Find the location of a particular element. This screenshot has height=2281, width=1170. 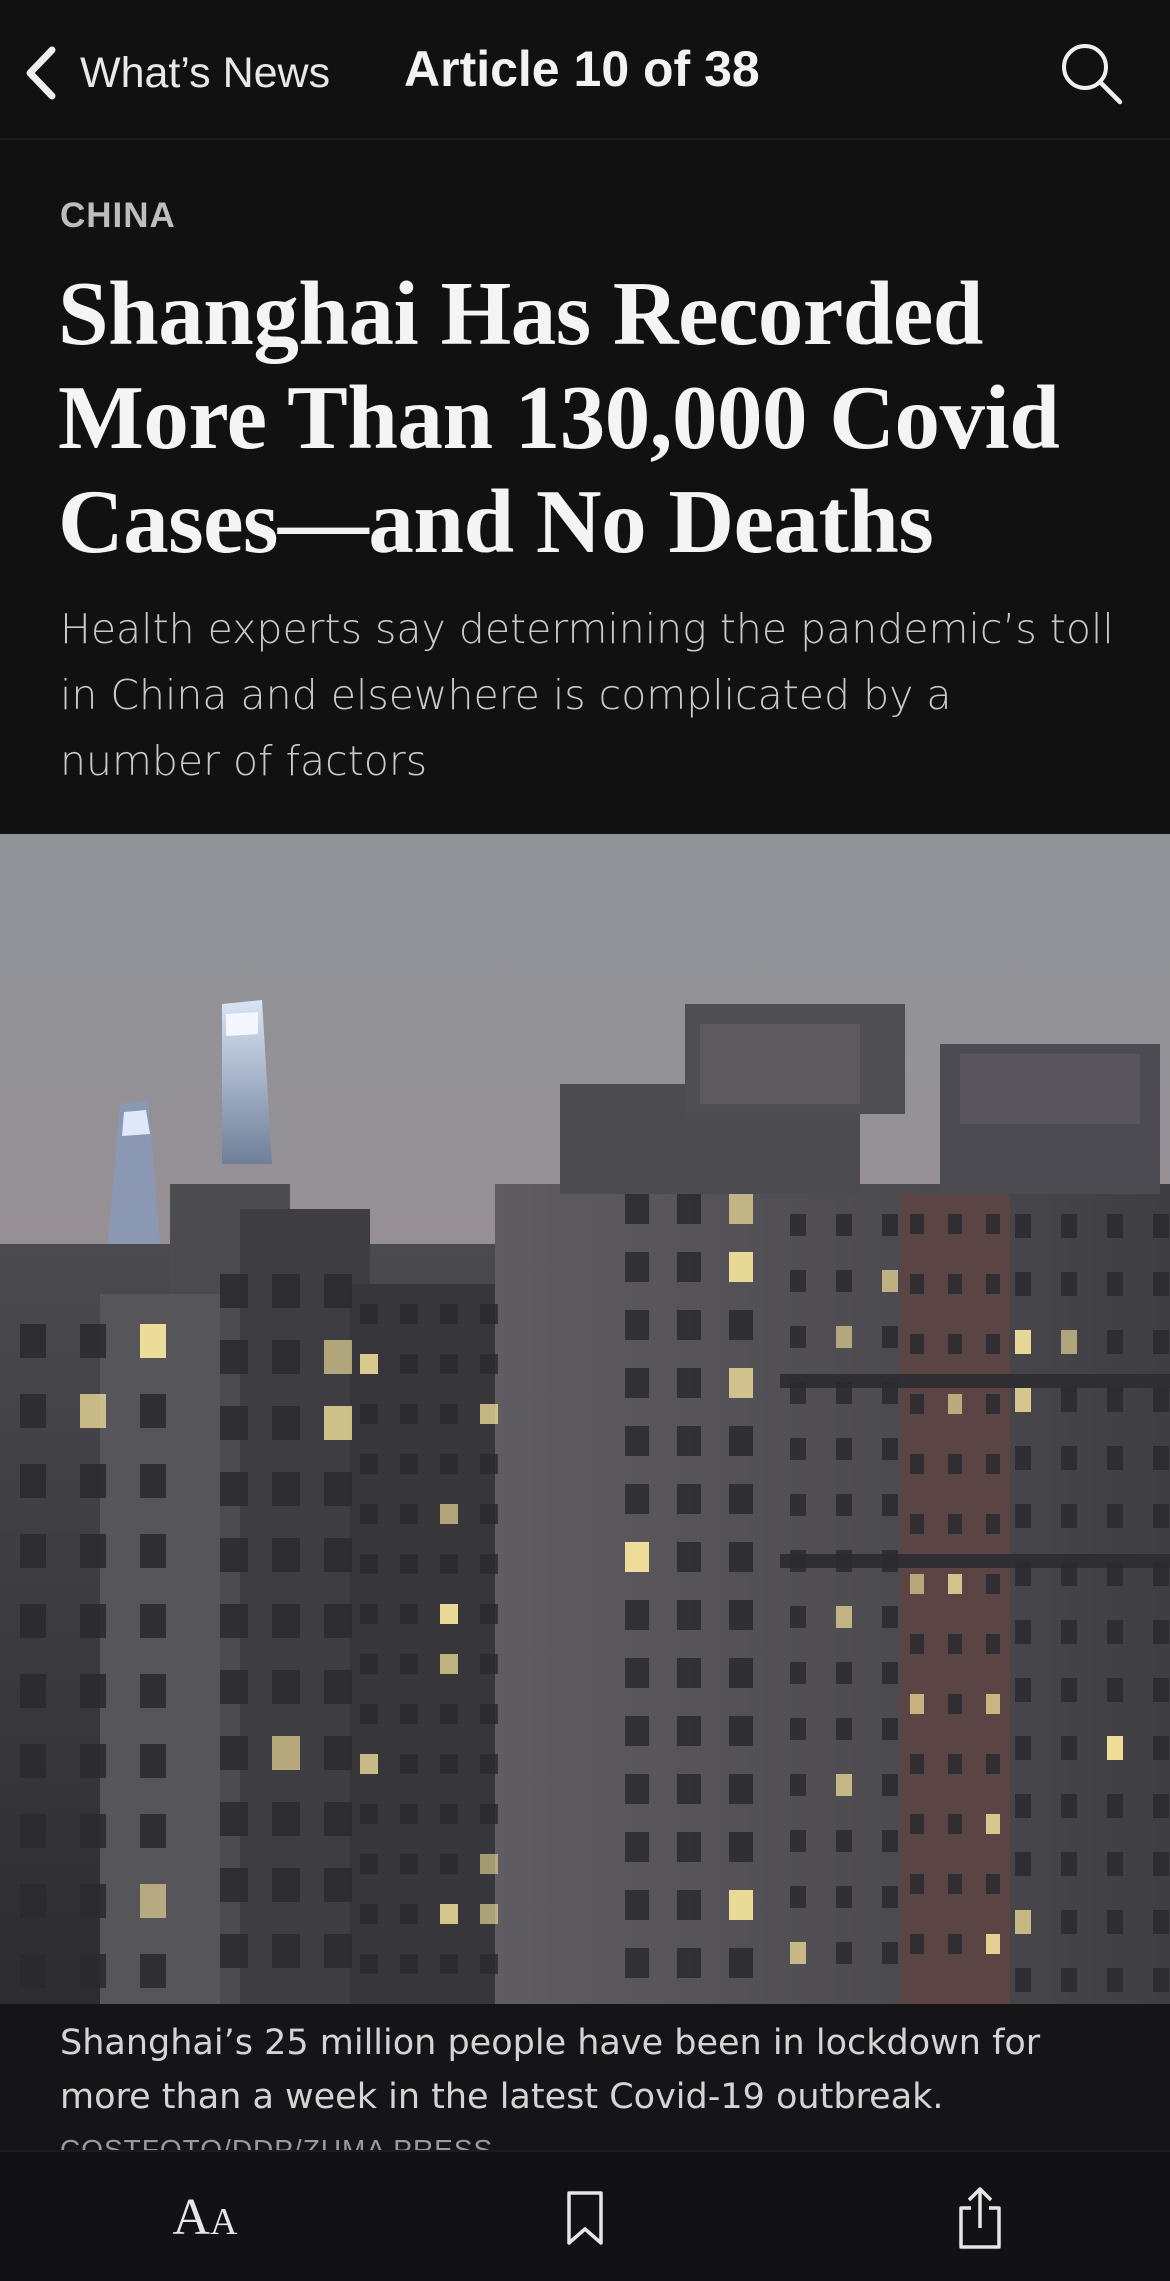

bookmark-icon is located at coordinates (585, 2217).